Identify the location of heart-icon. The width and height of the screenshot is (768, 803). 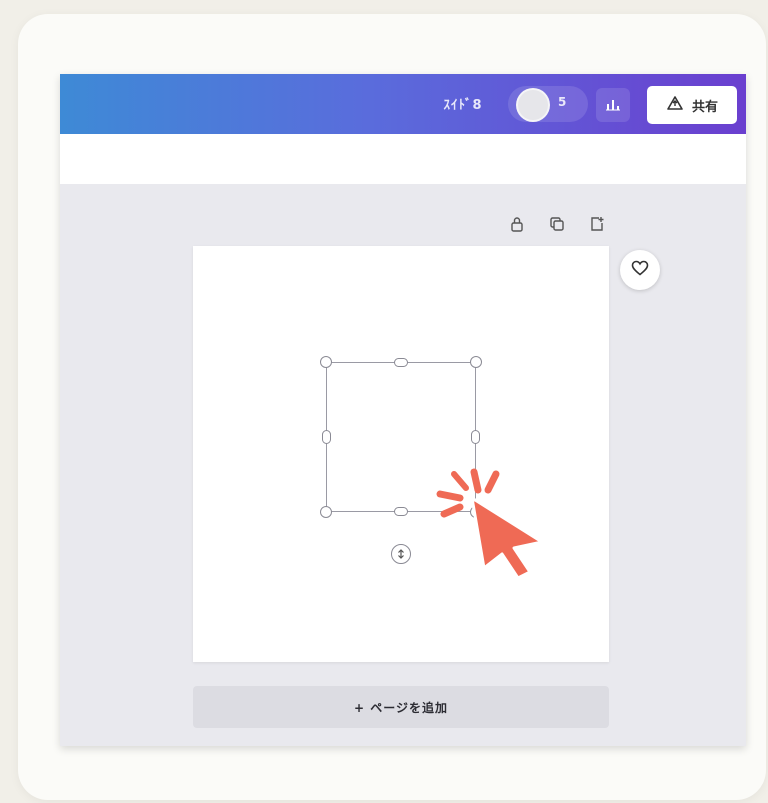
(640, 270).